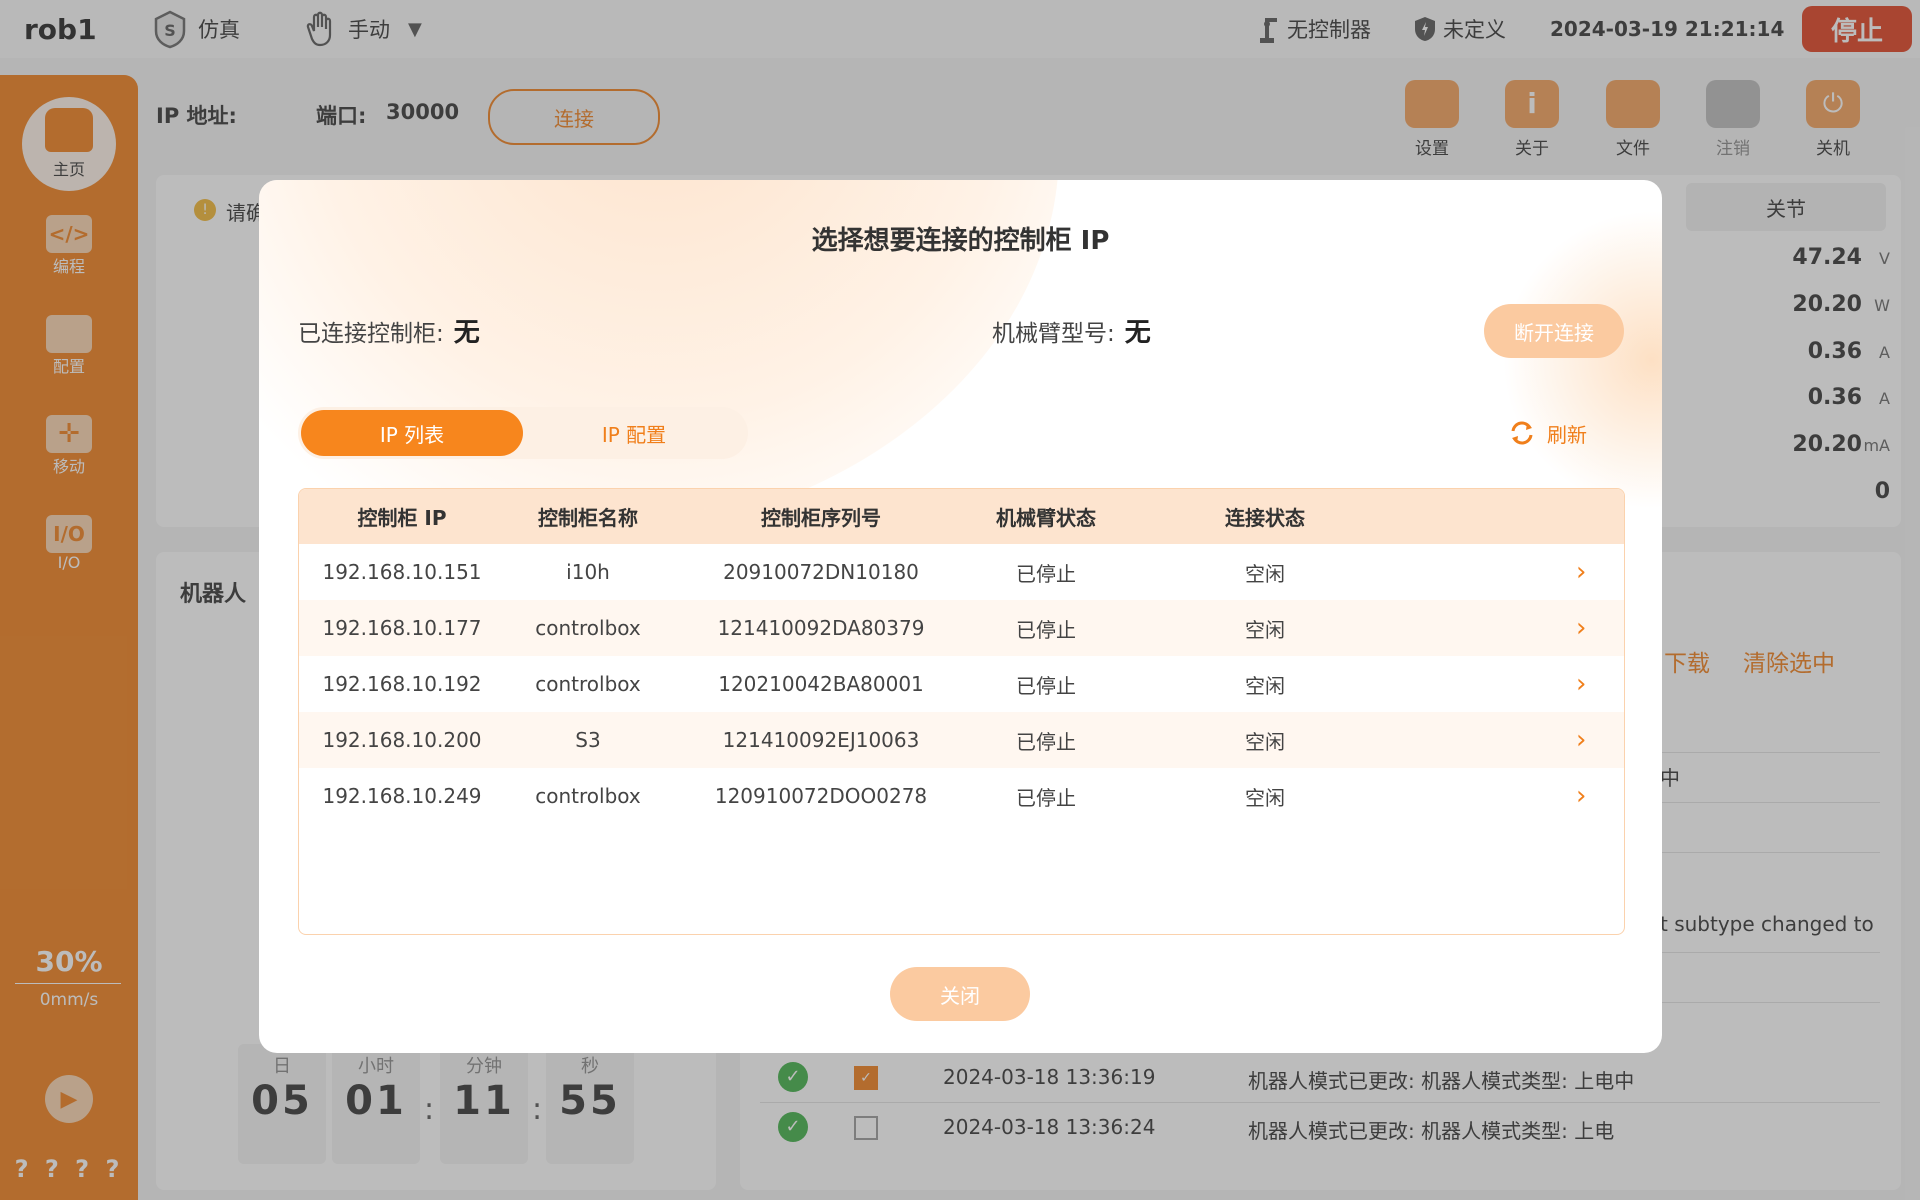  I want to click on column-header: 控制柜名称, so click(588, 518).